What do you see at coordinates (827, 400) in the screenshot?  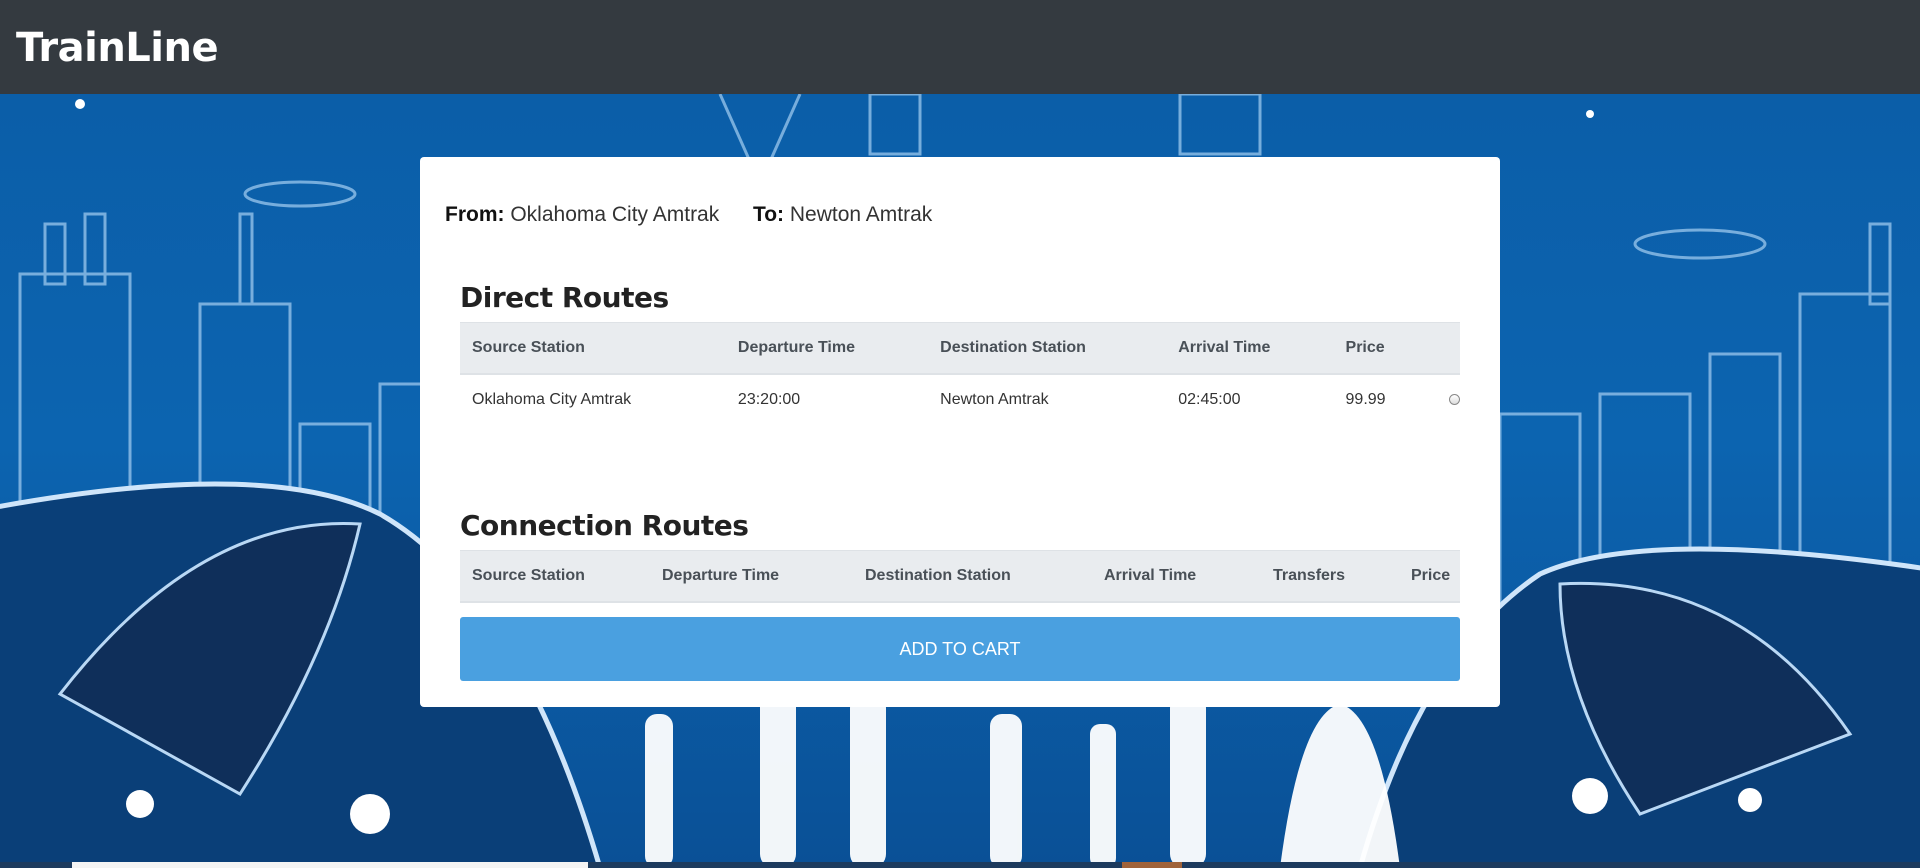 I see `cell-departure: 23:20:00` at bounding box center [827, 400].